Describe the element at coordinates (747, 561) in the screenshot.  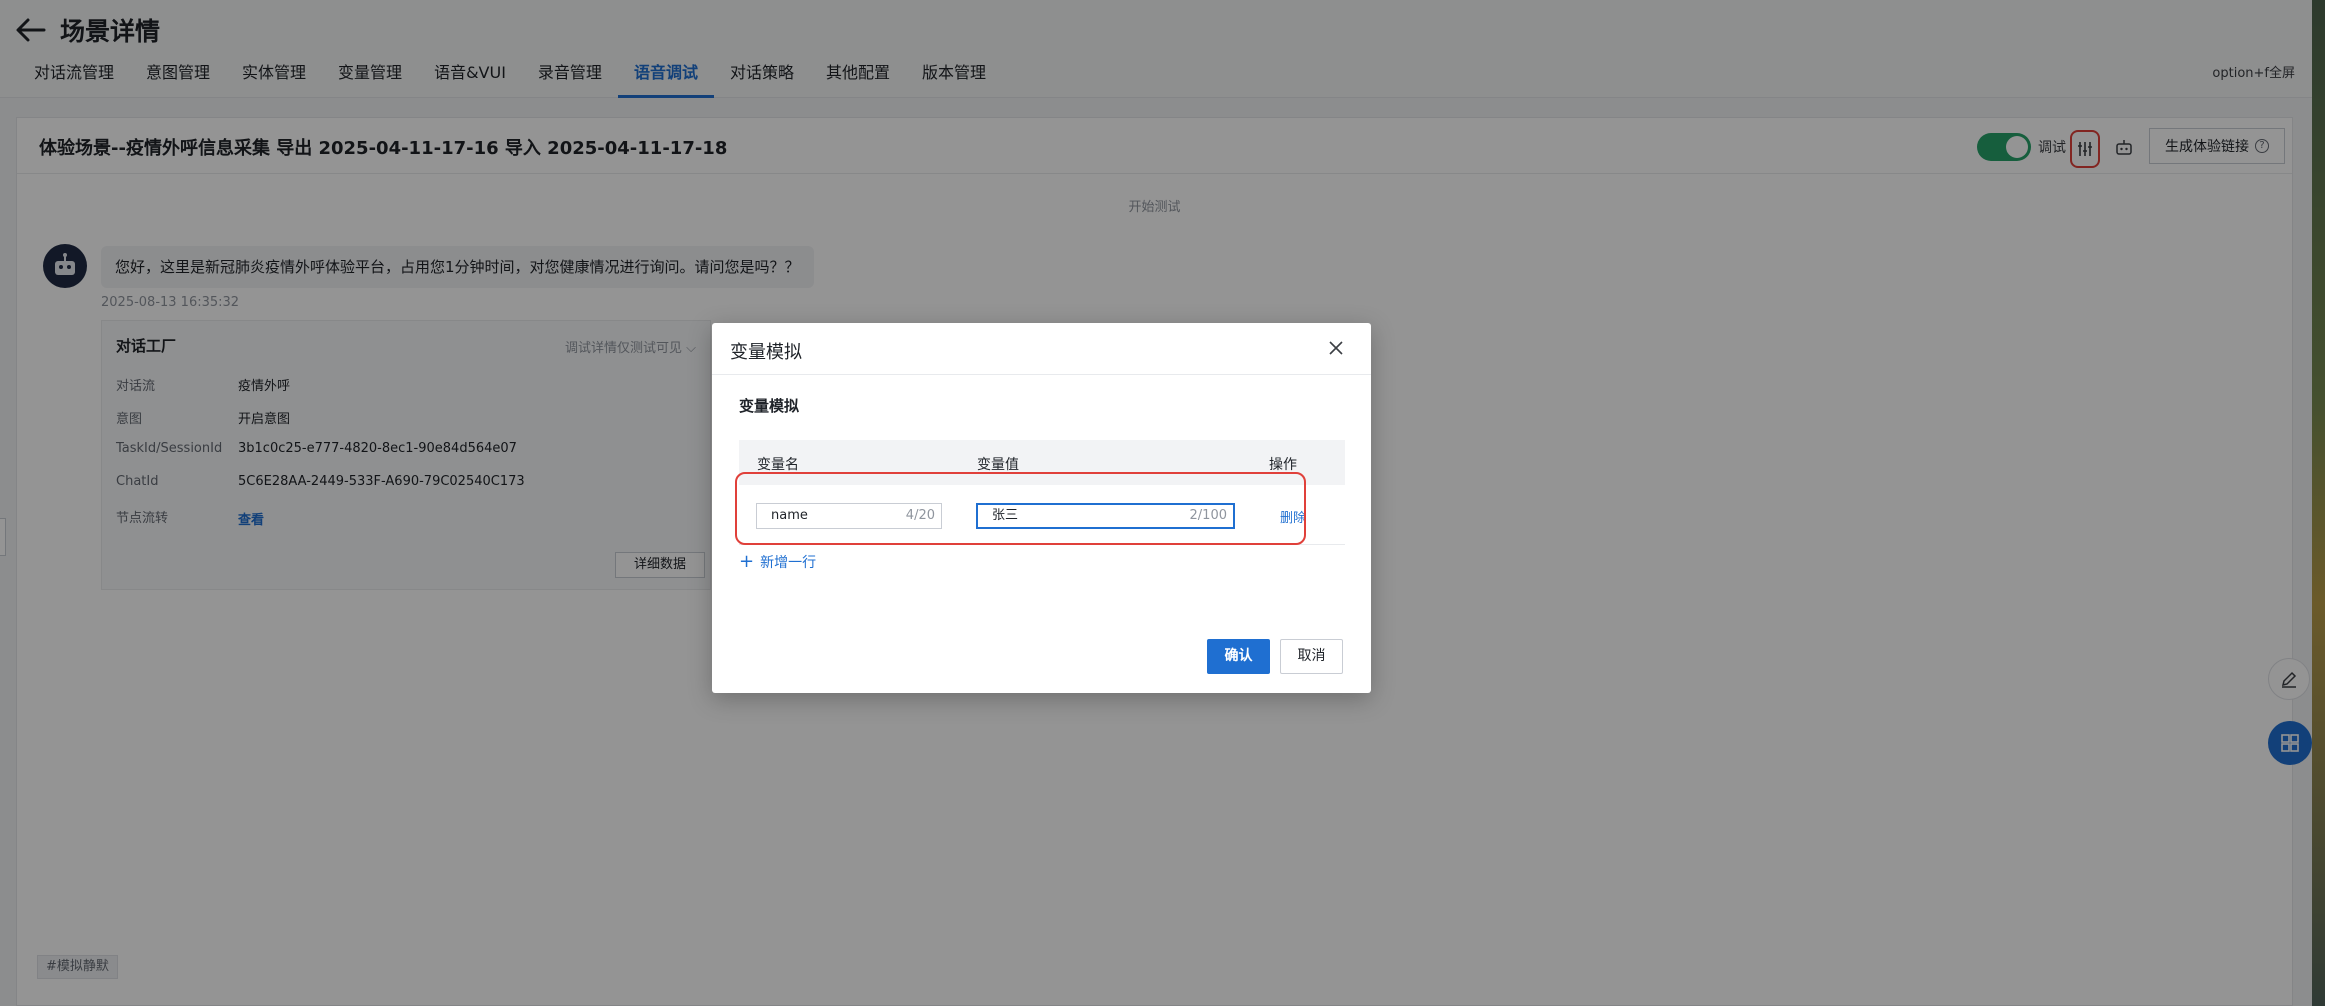
I see `plus-icon: +` at that location.